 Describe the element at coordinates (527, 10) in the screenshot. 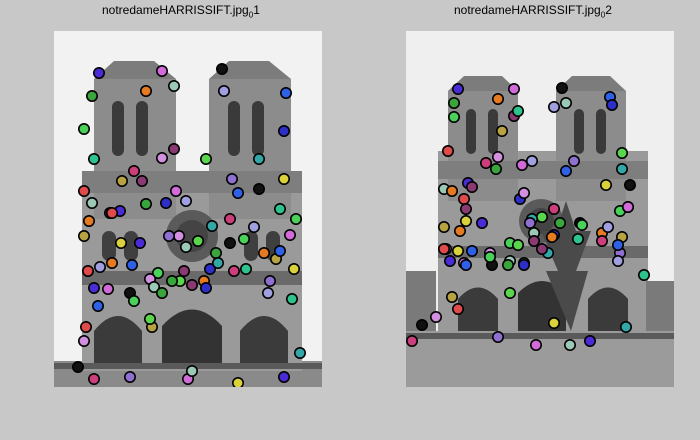

I see `figure-2-title-main: notredameHARRISSIFT.jpg` at that location.